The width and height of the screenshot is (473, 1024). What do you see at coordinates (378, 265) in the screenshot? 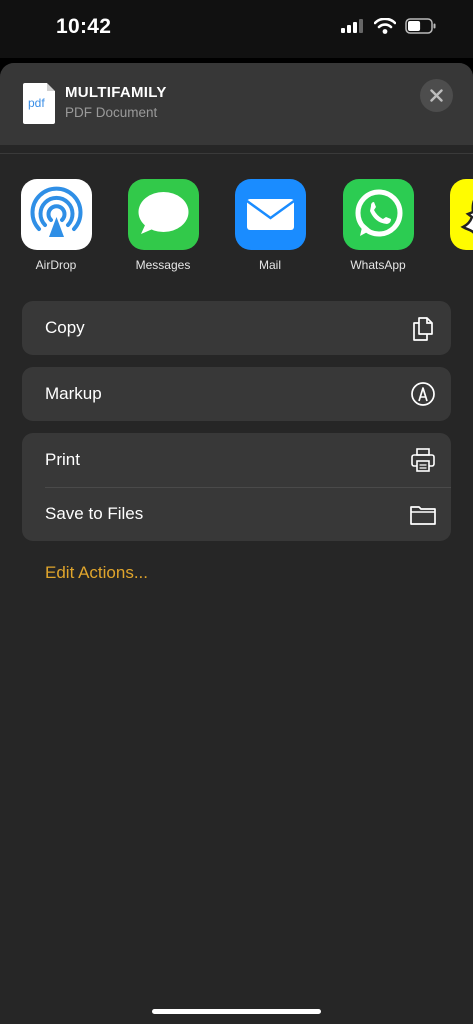
I see `share-app-label: WhatsApp` at bounding box center [378, 265].